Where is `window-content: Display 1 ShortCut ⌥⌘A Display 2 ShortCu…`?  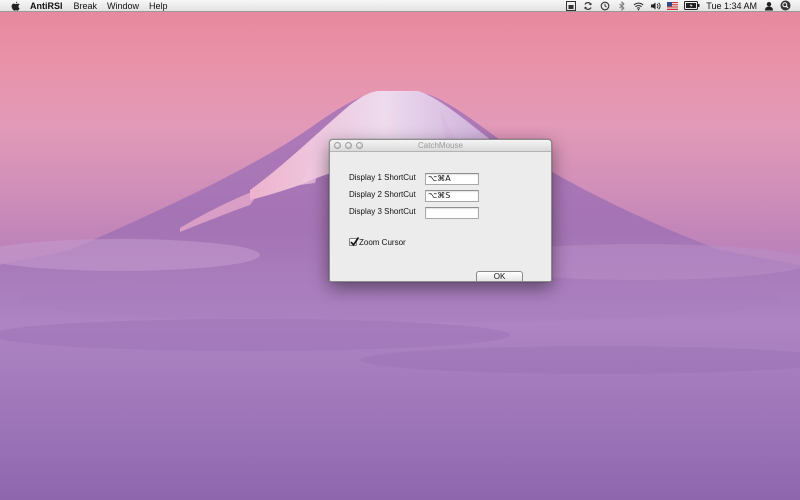
window-content: Display 1 ShortCut ⌥⌘A Display 2 ShortCu… is located at coordinates (440, 216).